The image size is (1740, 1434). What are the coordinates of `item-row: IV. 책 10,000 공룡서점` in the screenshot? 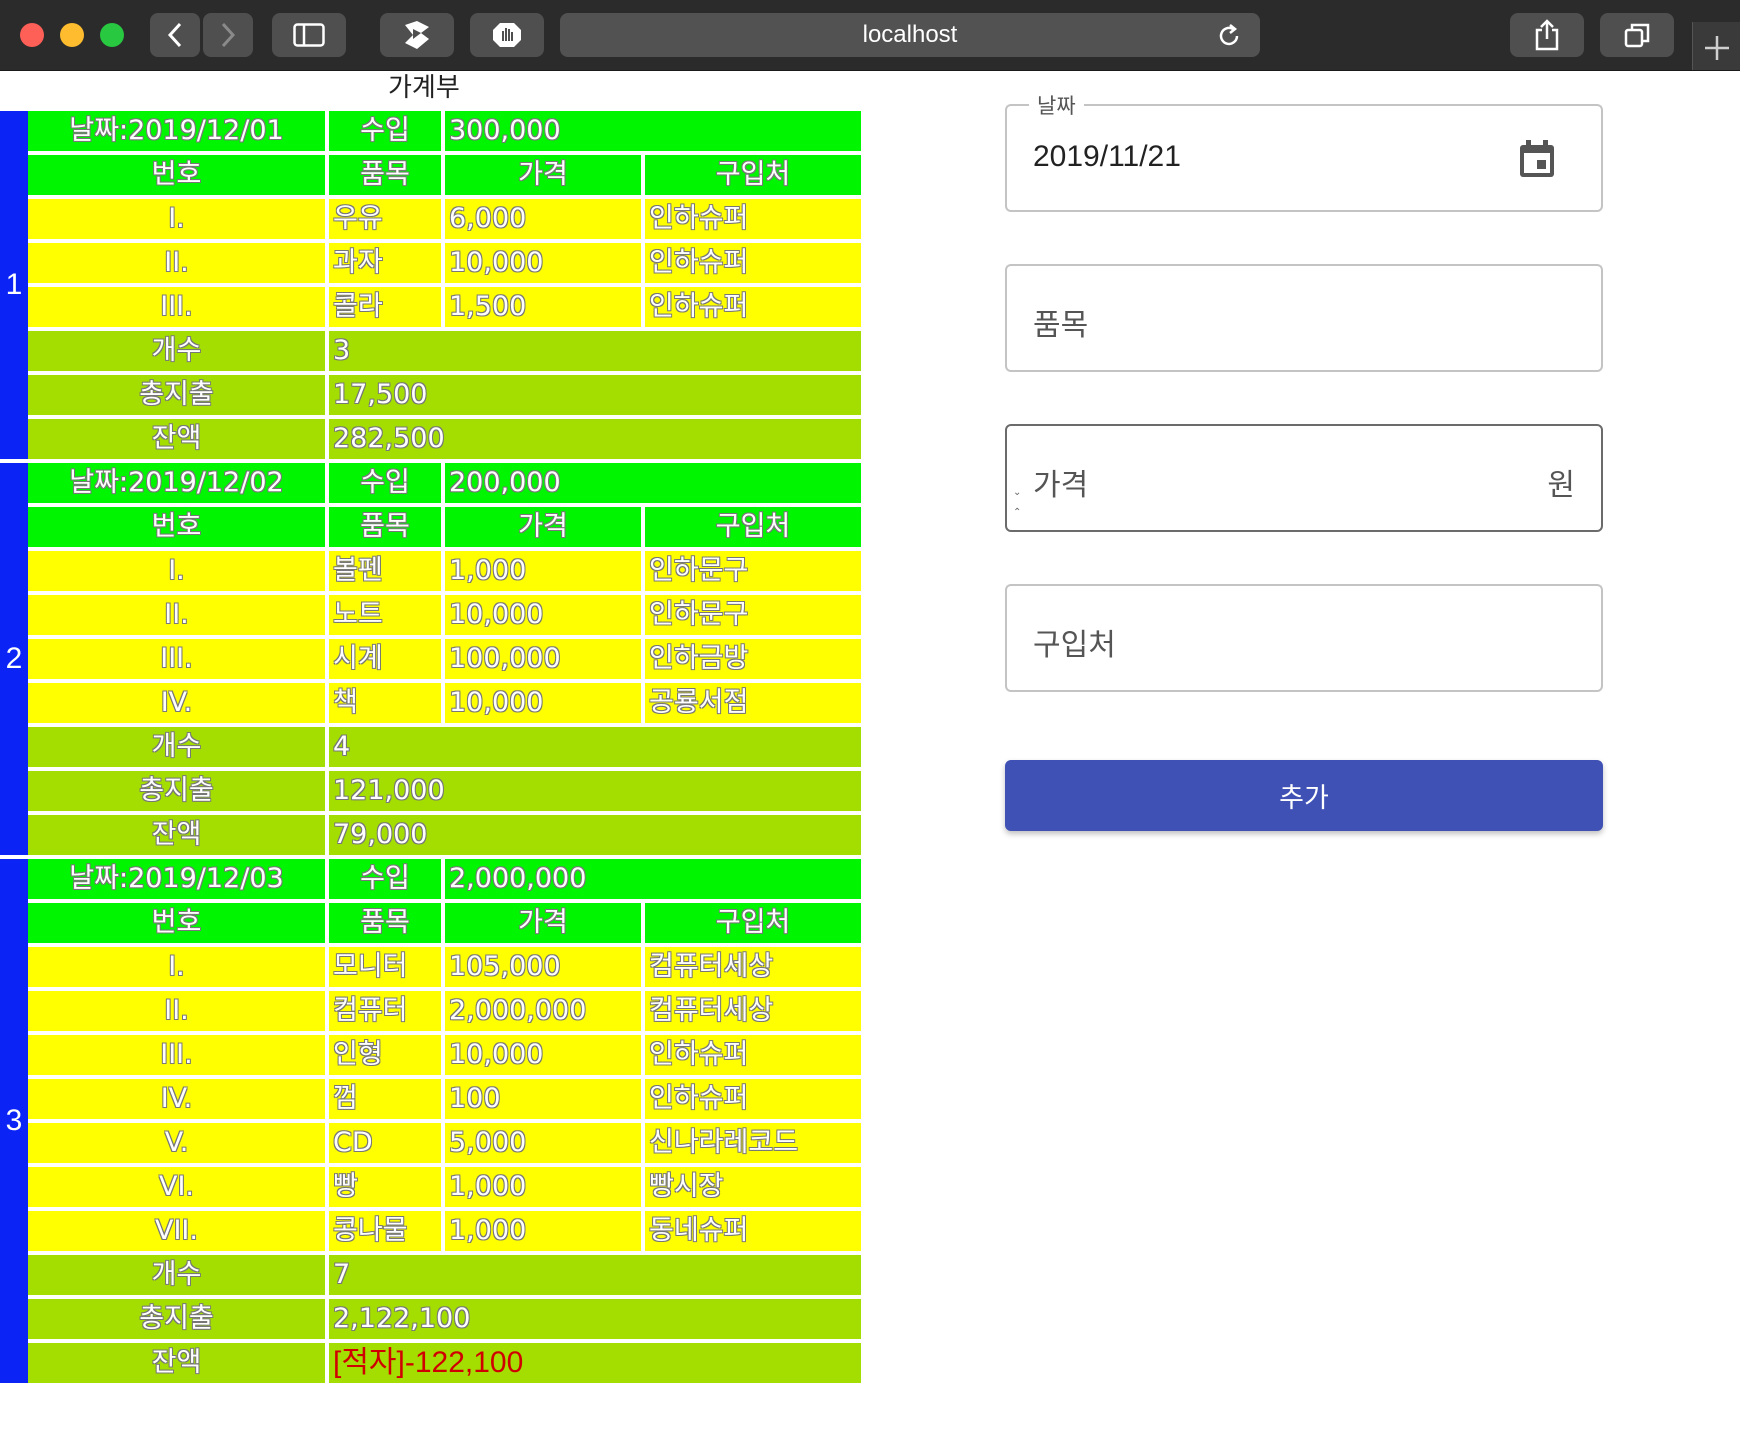 It's located at (446, 703).